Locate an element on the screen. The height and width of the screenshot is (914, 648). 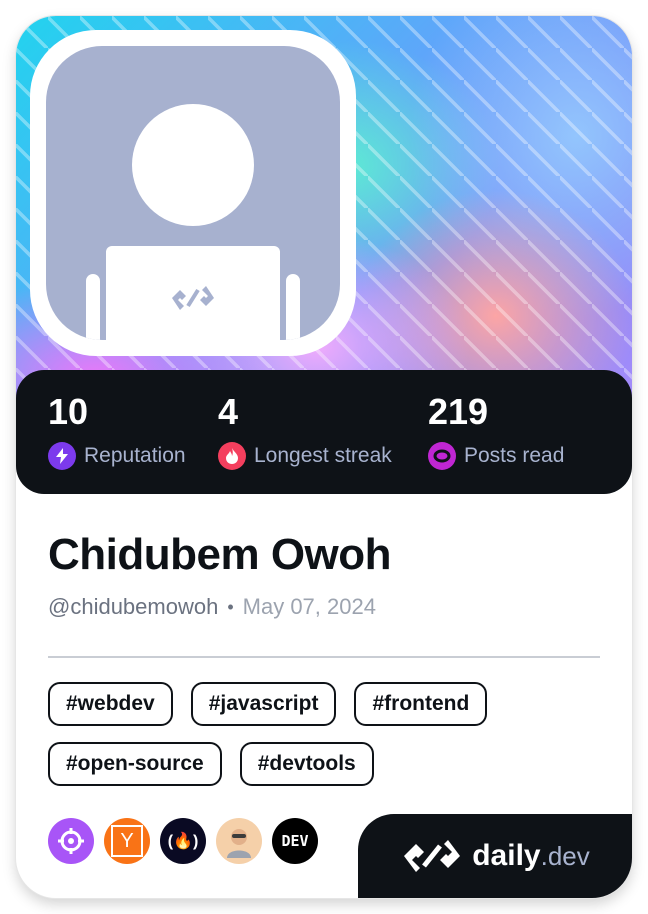
freecodecamp-glyph: (🔥) is located at coordinates (183, 841).